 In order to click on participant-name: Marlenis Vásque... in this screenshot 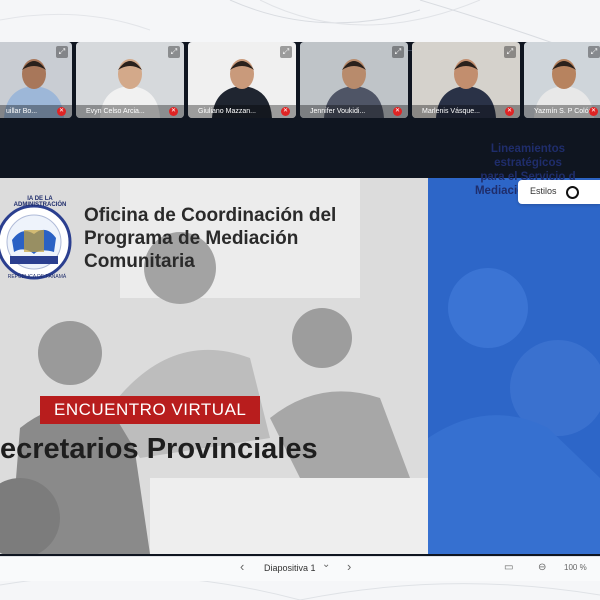, I will do `click(466, 111)`.